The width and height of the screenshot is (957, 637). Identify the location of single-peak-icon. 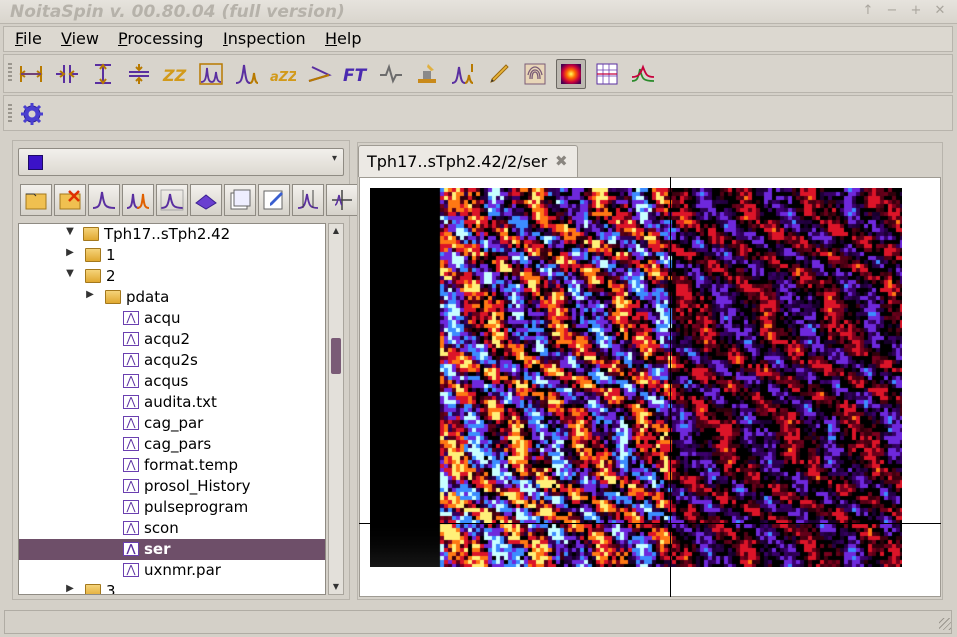
(247, 74).